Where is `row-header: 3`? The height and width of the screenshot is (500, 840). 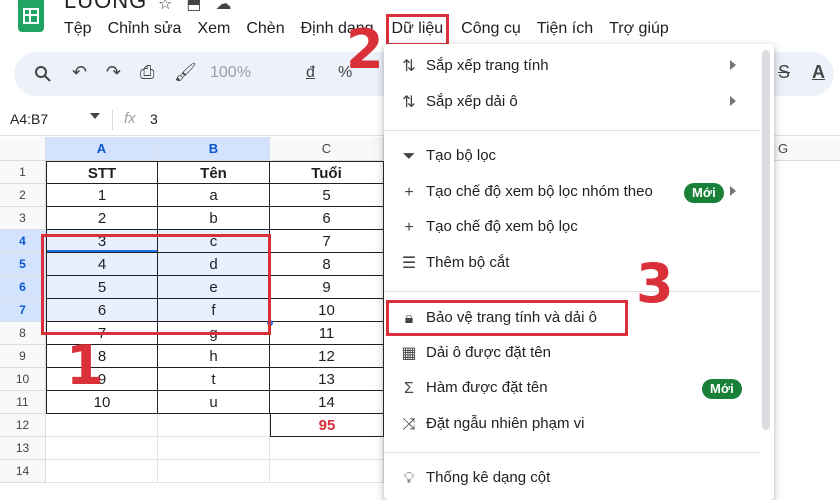
row-header: 3 is located at coordinates (23, 218).